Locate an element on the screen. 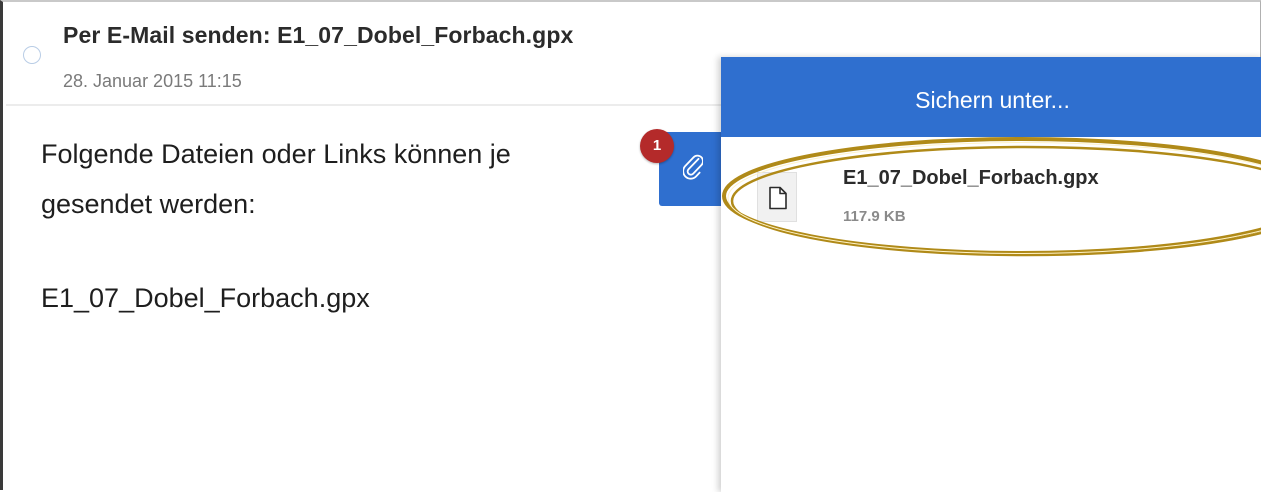 This screenshot has height=492, width=1261. email-date: 28. Januar 2015 11:15 is located at coordinates (152, 81).